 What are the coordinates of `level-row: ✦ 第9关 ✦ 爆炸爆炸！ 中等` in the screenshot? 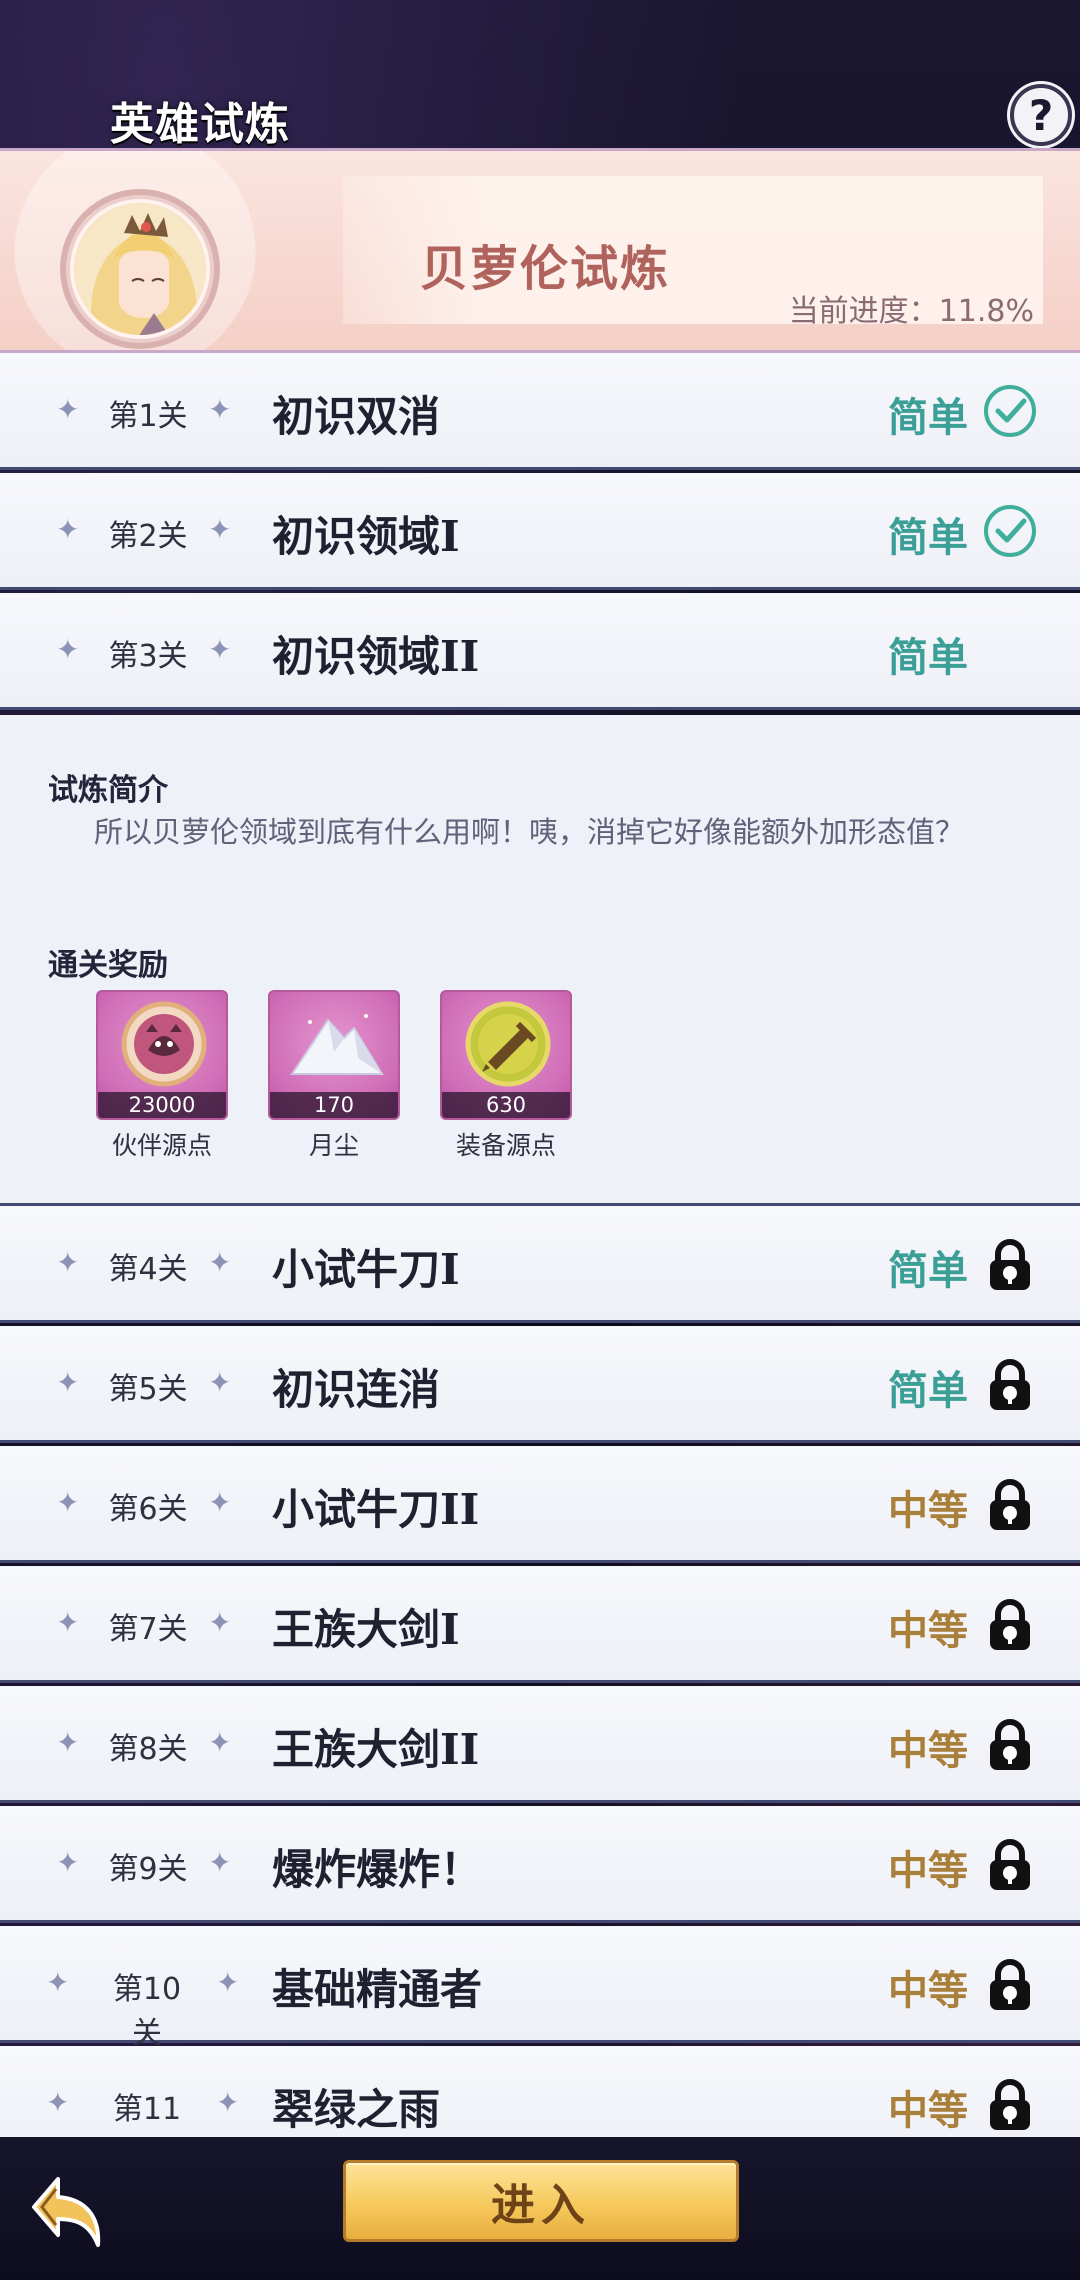 It's located at (540, 1864).